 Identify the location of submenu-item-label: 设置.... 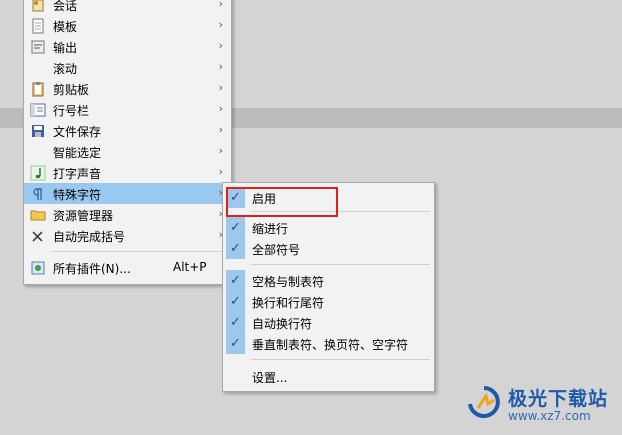
(270, 378).